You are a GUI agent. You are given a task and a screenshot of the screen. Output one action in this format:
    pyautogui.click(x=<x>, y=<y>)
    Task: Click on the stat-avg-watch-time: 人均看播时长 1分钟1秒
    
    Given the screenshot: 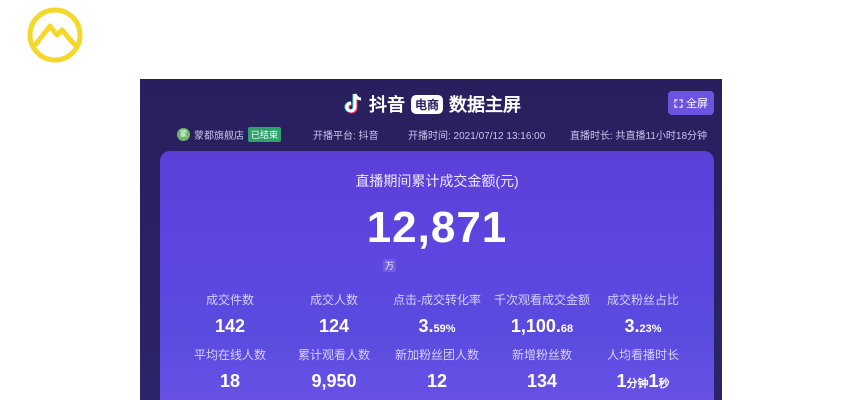 What is the action you would take?
    pyautogui.click(x=643, y=369)
    